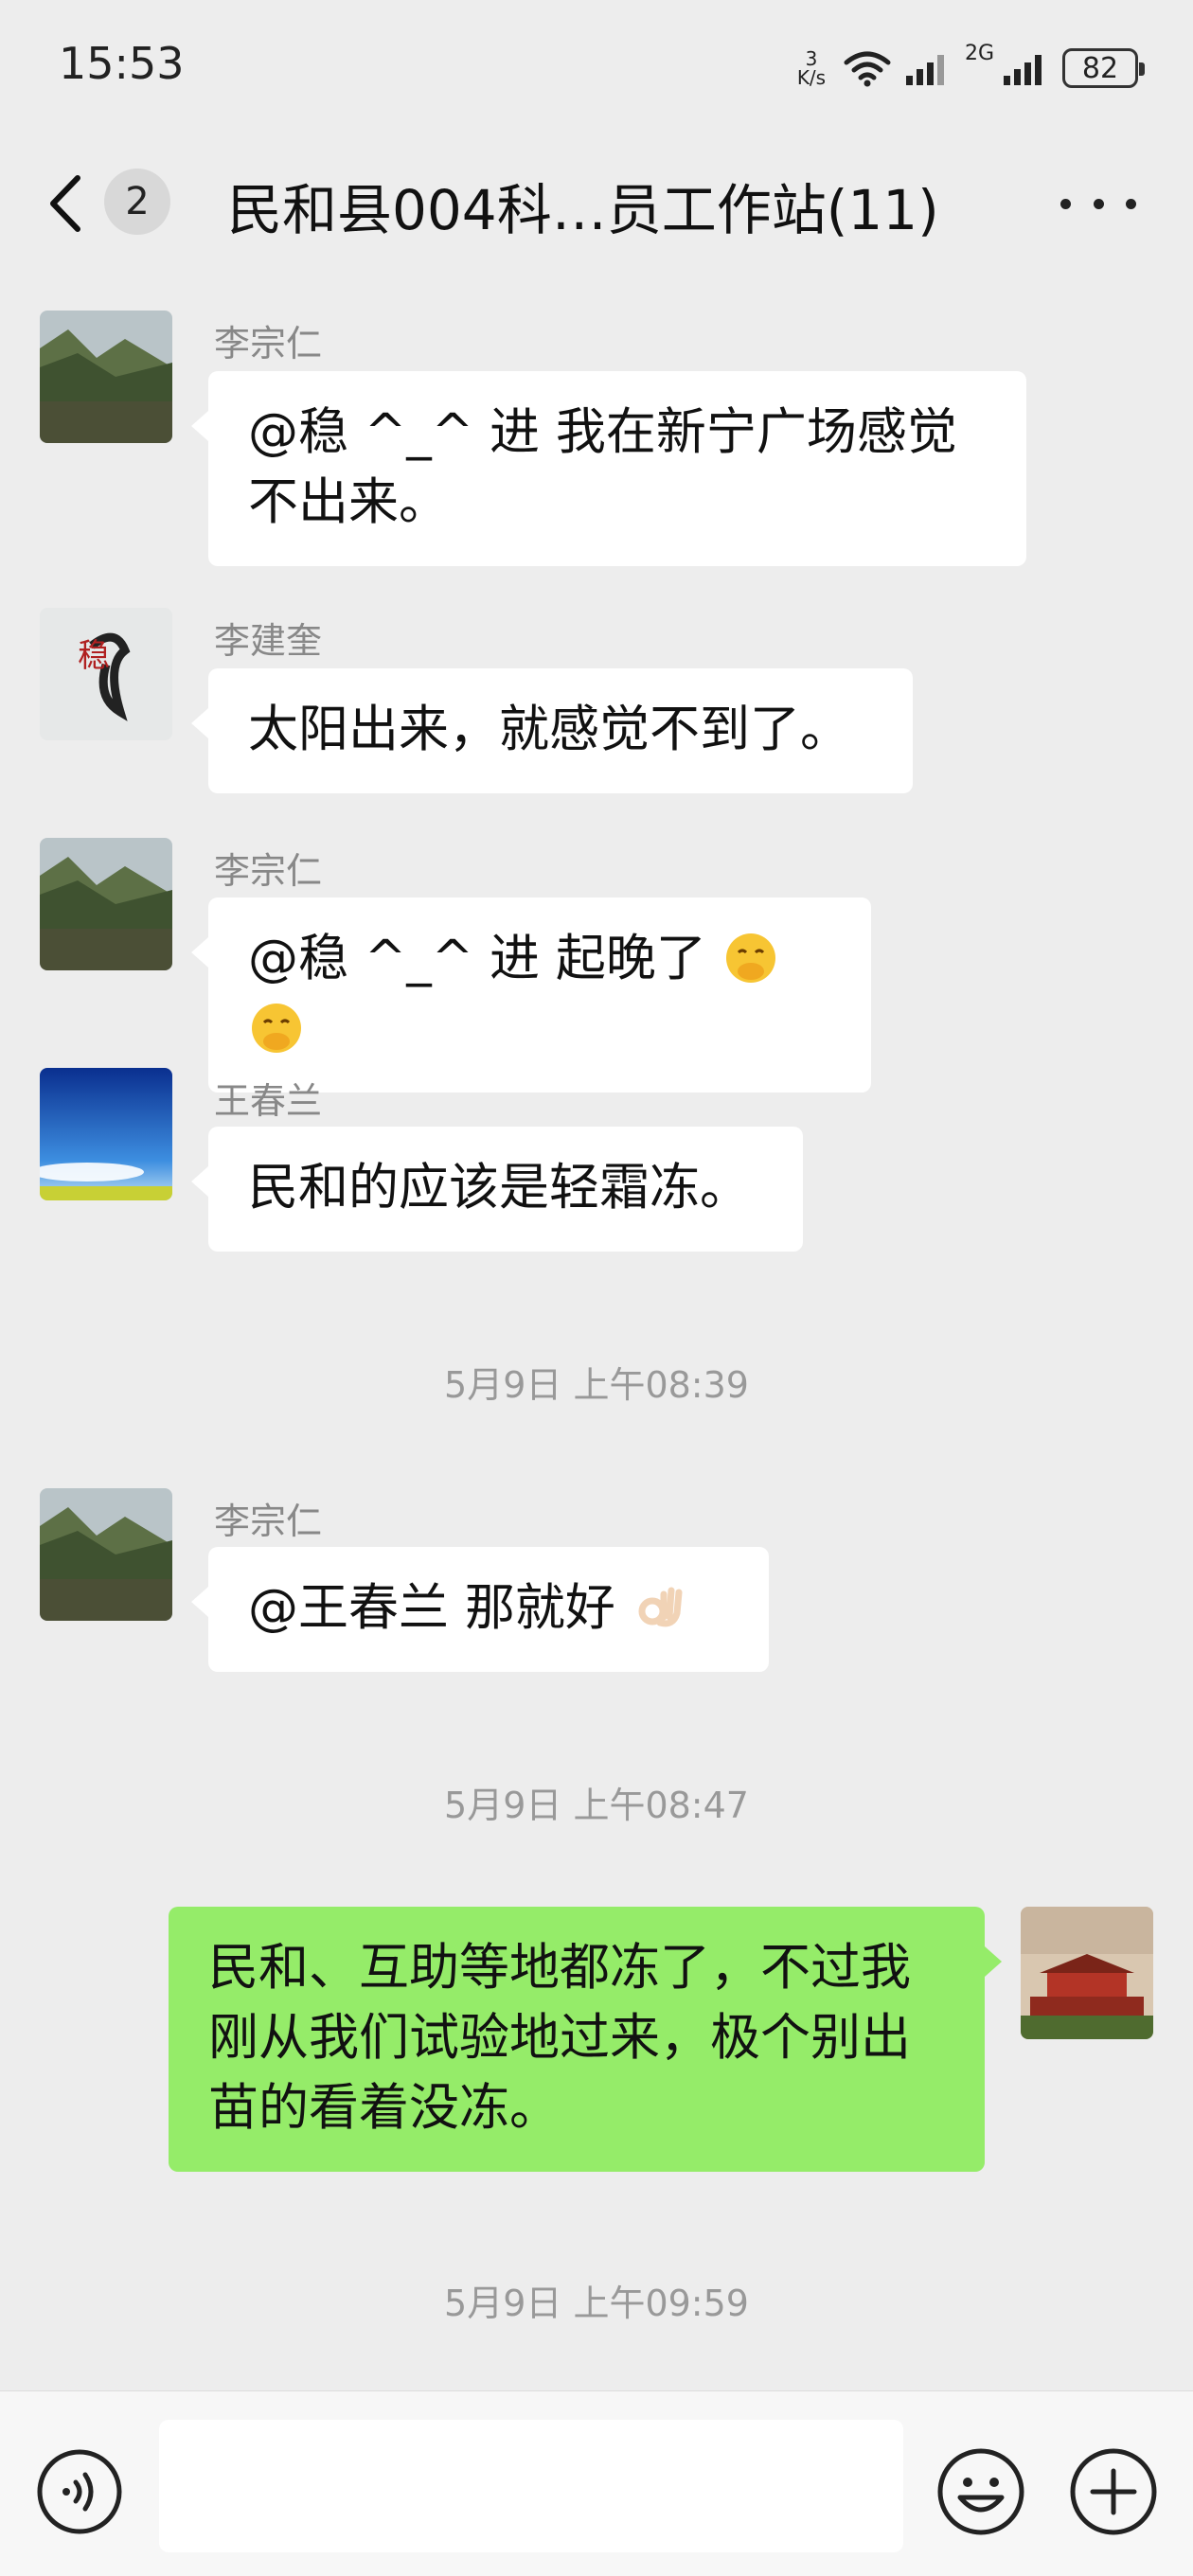 This screenshot has width=1193, height=2576. What do you see at coordinates (79, 2492) in the screenshot?
I see `voice-input-icon` at bounding box center [79, 2492].